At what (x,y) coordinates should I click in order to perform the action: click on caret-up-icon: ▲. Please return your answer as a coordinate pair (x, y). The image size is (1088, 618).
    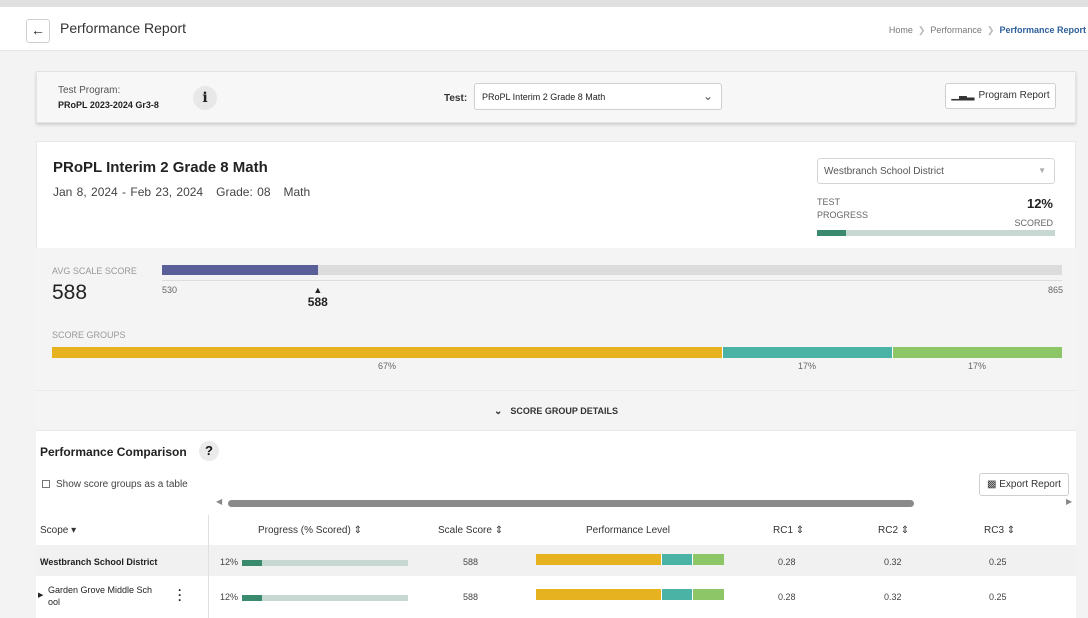
    Looking at the image, I should click on (318, 290).